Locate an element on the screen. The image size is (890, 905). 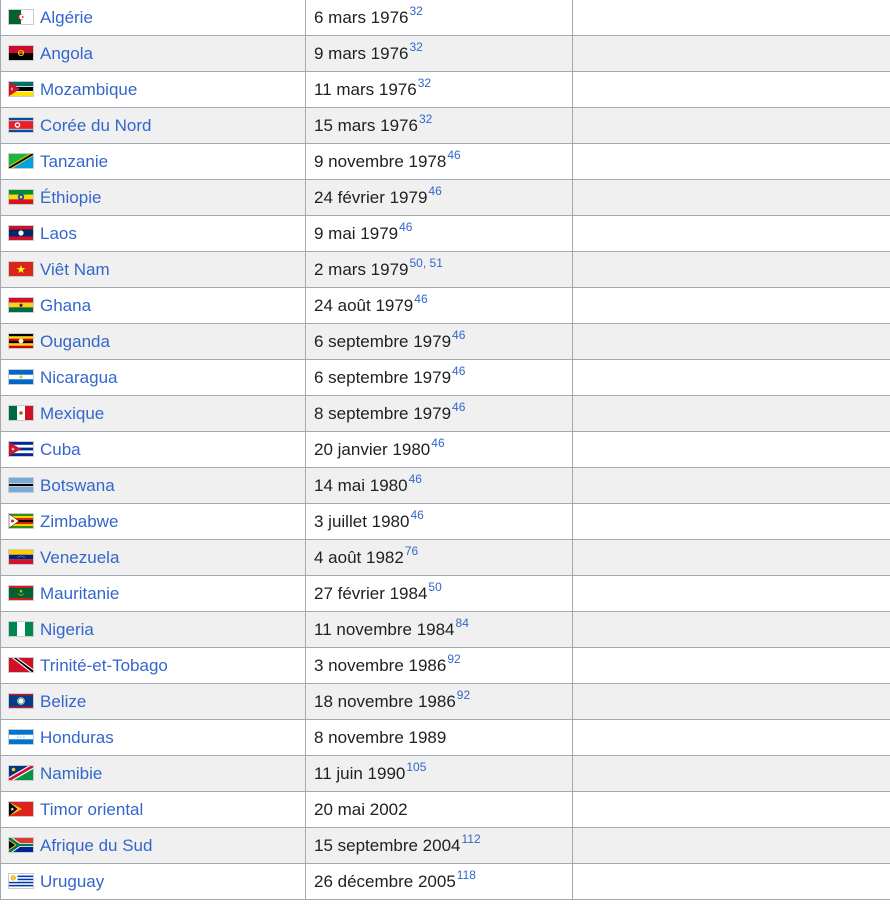
cuba-flag-icon is located at coordinates (21, 449).